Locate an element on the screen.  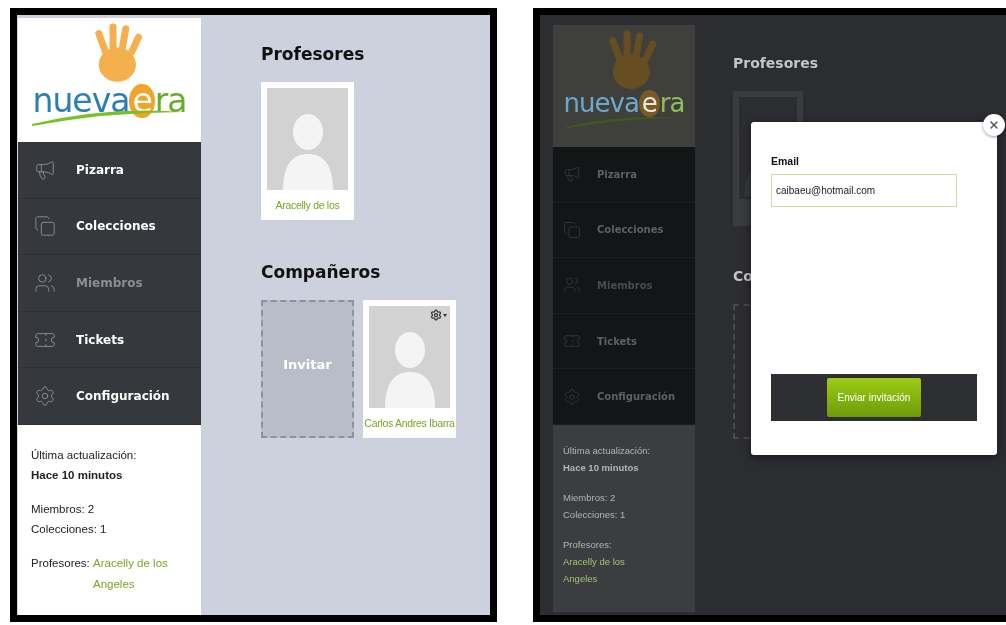
close-icon is located at coordinates (994, 125).